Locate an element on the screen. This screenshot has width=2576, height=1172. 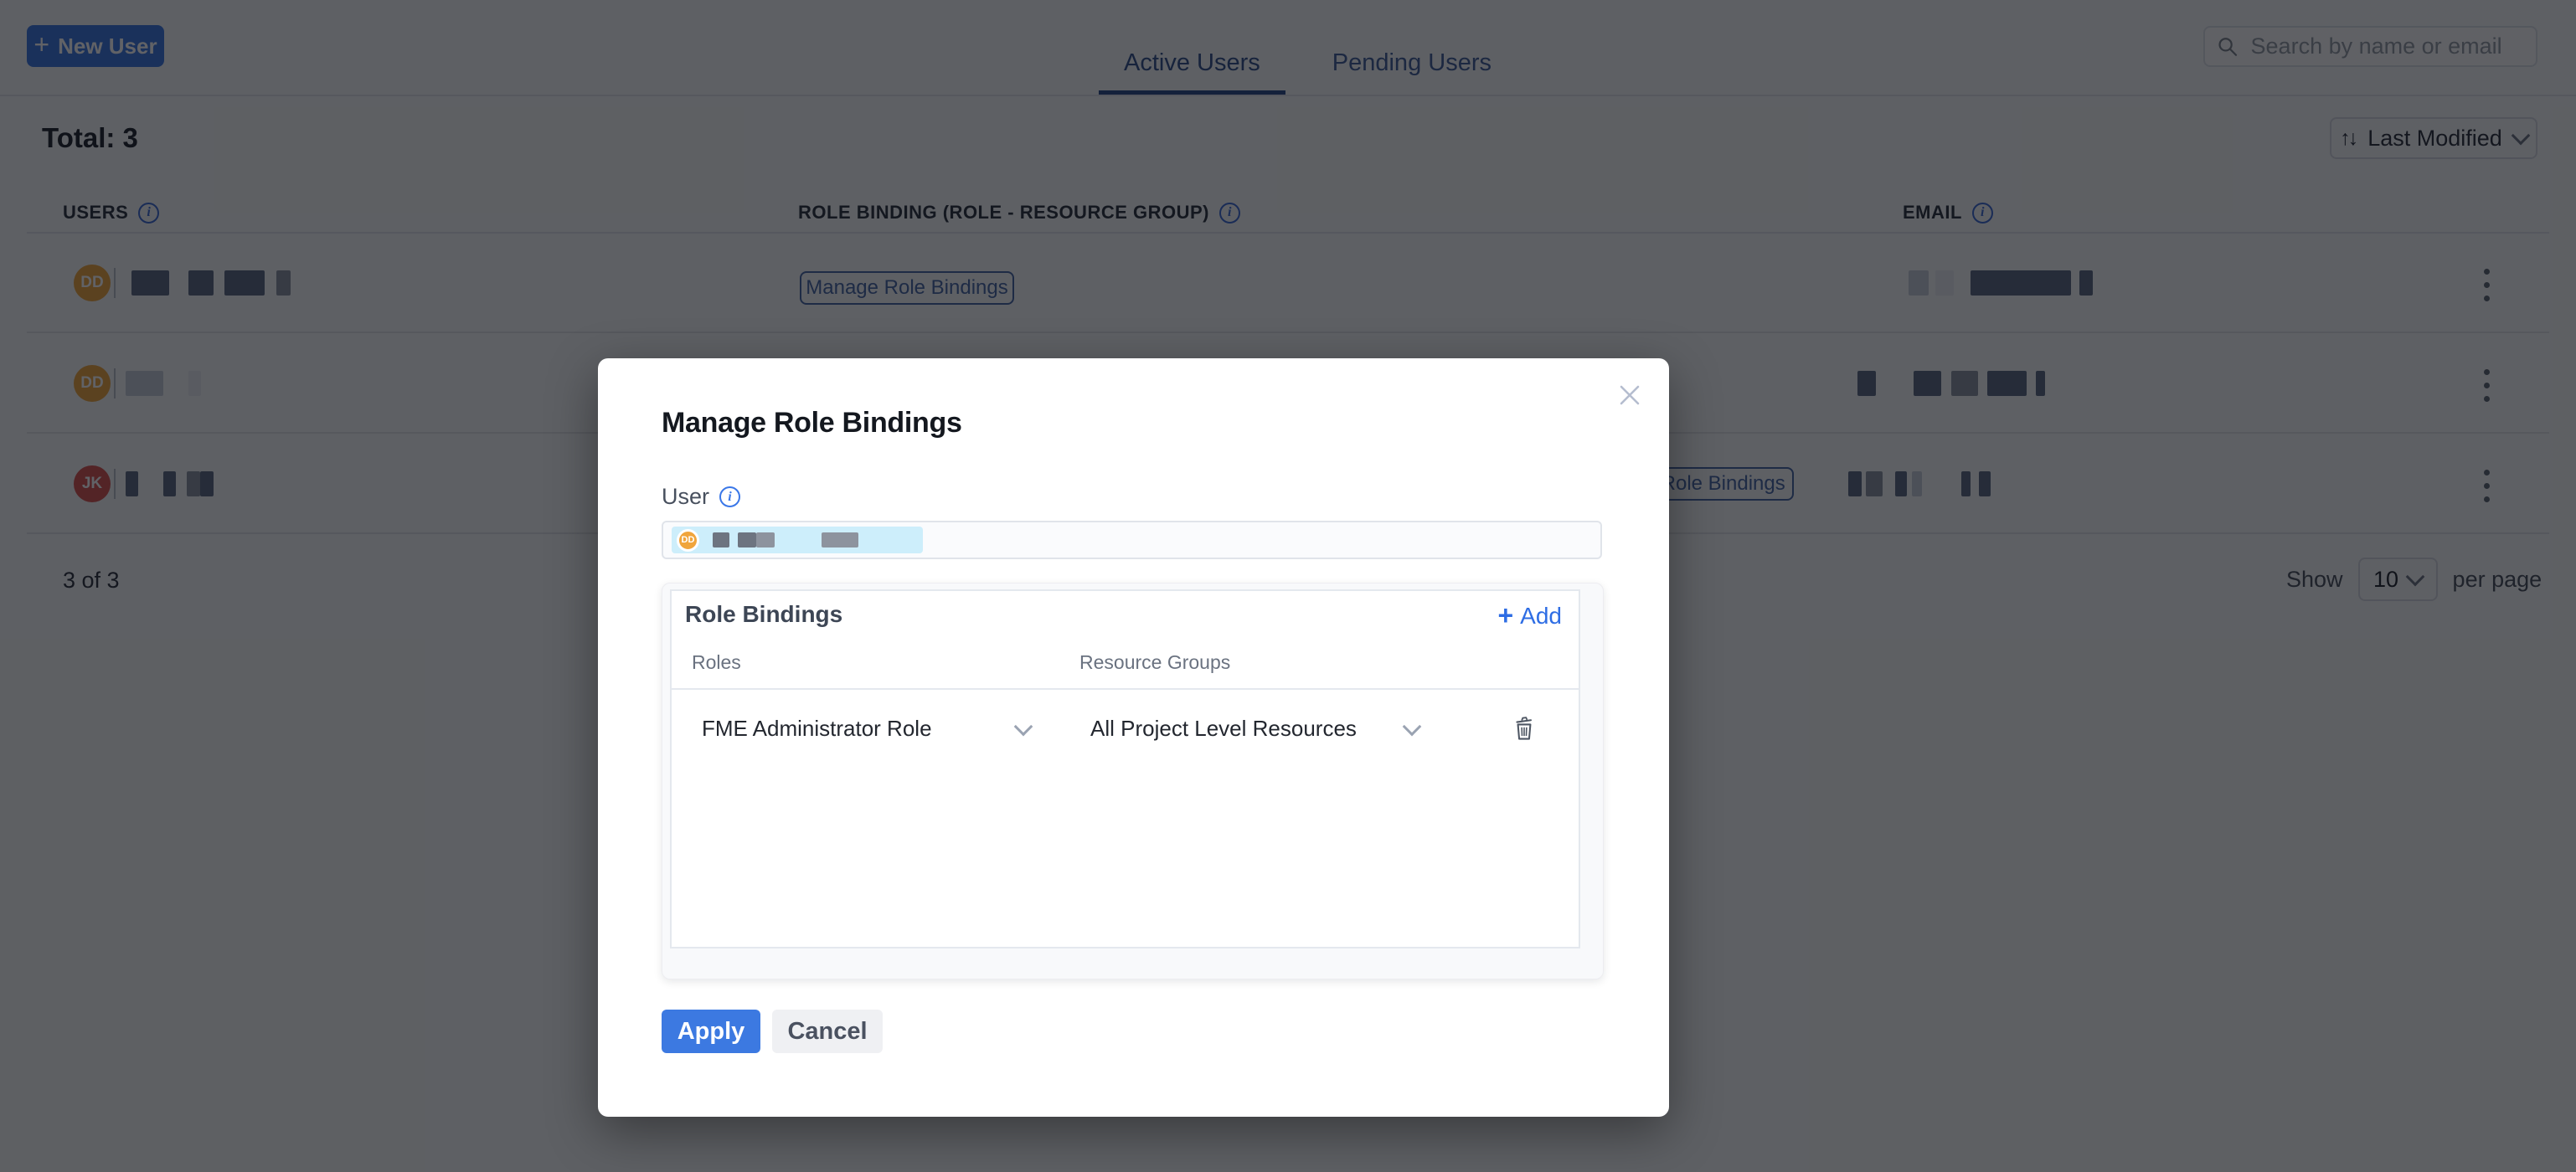
plus-icon: + is located at coordinates (1505, 614).